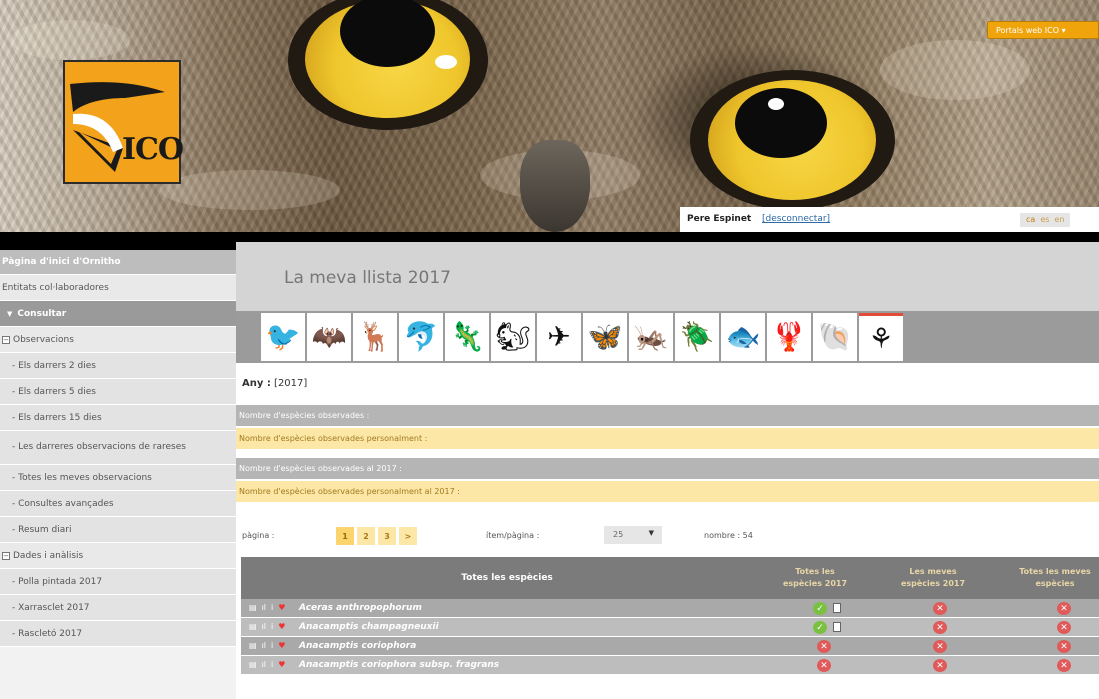 The image size is (1099, 699). What do you see at coordinates (513, 337) in the screenshot?
I see `tab-amphibians: 🐿` at bounding box center [513, 337].